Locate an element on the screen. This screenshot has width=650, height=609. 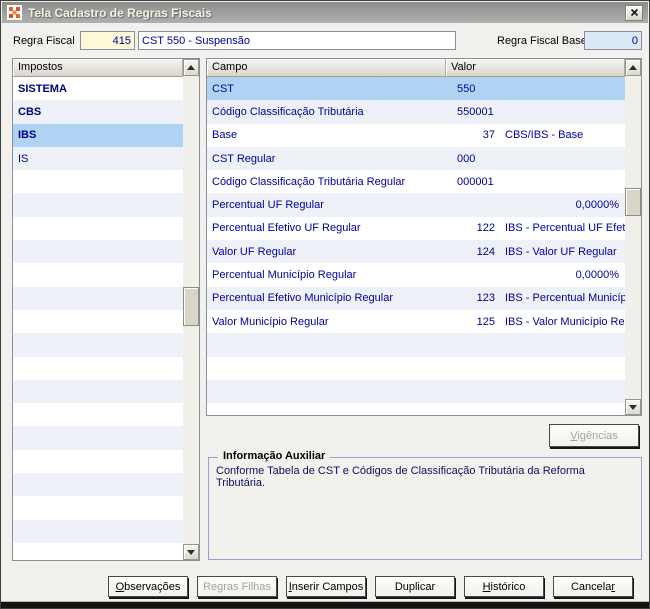
window-title: Tela Cadastro de Regras Fiscais is located at coordinates (120, 12).